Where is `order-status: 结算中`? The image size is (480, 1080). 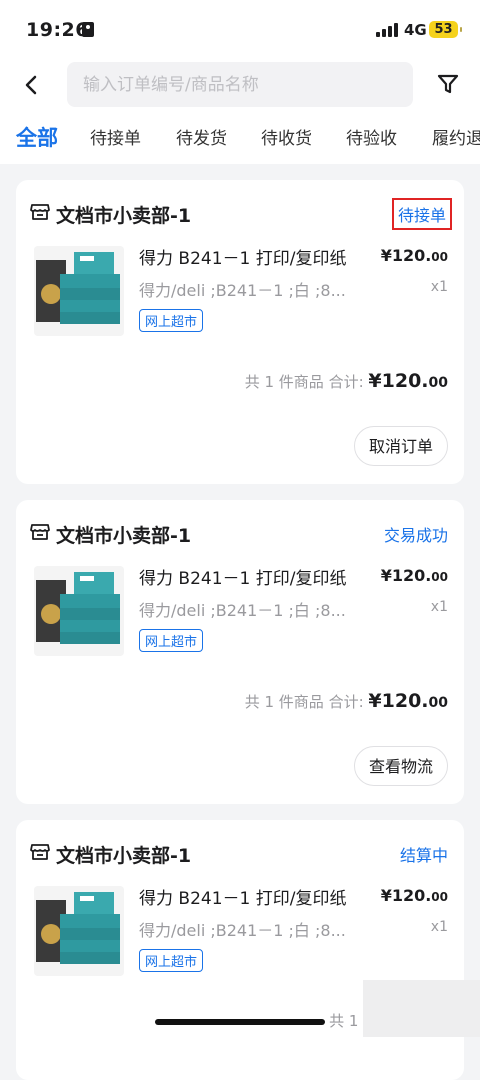
order-status: 结算中 is located at coordinates (423, 855).